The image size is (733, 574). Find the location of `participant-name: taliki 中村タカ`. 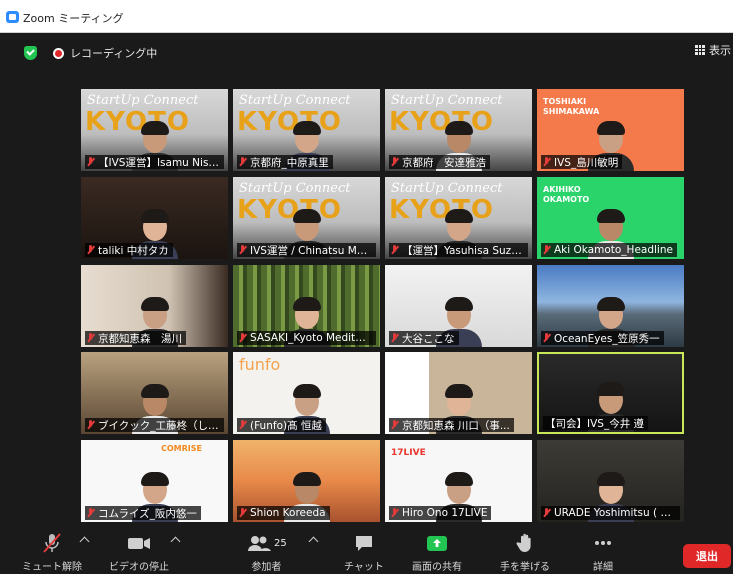

participant-name: taliki 中村タカ is located at coordinates (133, 250).